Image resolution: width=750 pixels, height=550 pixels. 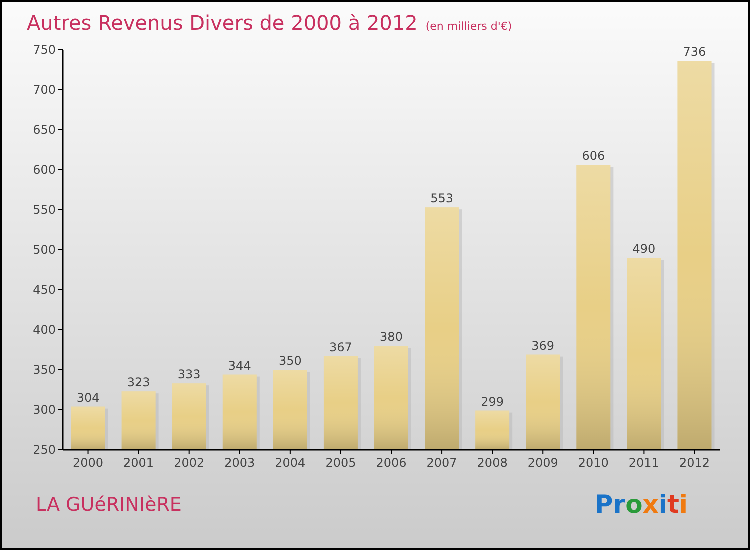 I want to click on x-tick-label: 2009, so click(x=543, y=463).